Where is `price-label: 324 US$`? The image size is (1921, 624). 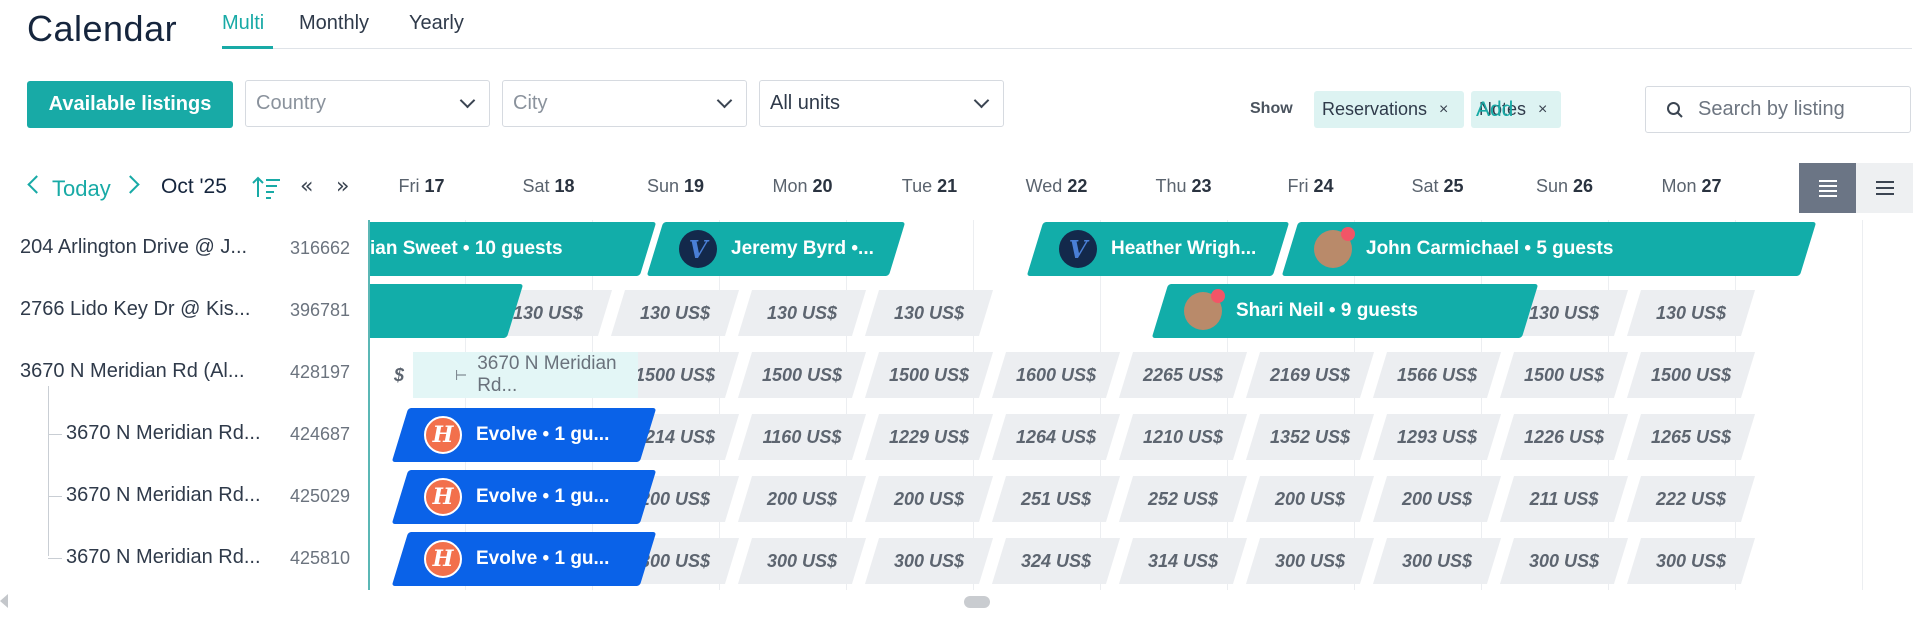
price-label: 324 US$ is located at coordinates (1056, 560).